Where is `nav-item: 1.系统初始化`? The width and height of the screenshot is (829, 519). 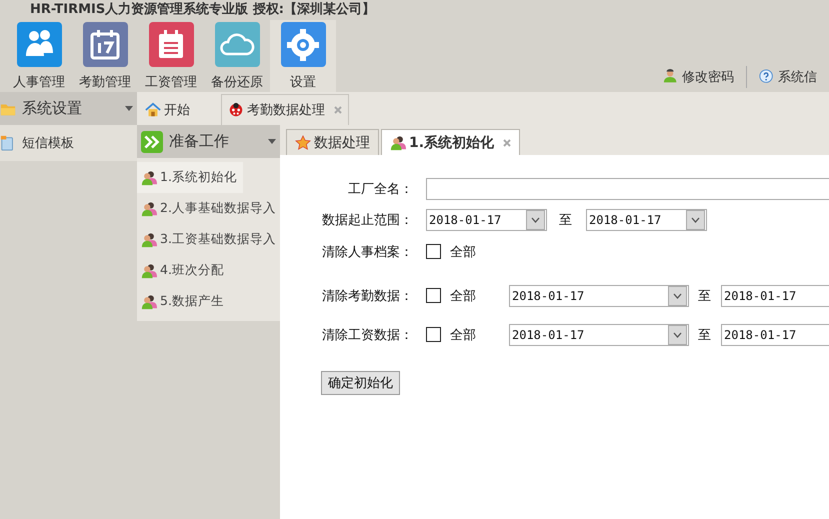
nav-item: 1.系统初始化 is located at coordinates (190, 177).